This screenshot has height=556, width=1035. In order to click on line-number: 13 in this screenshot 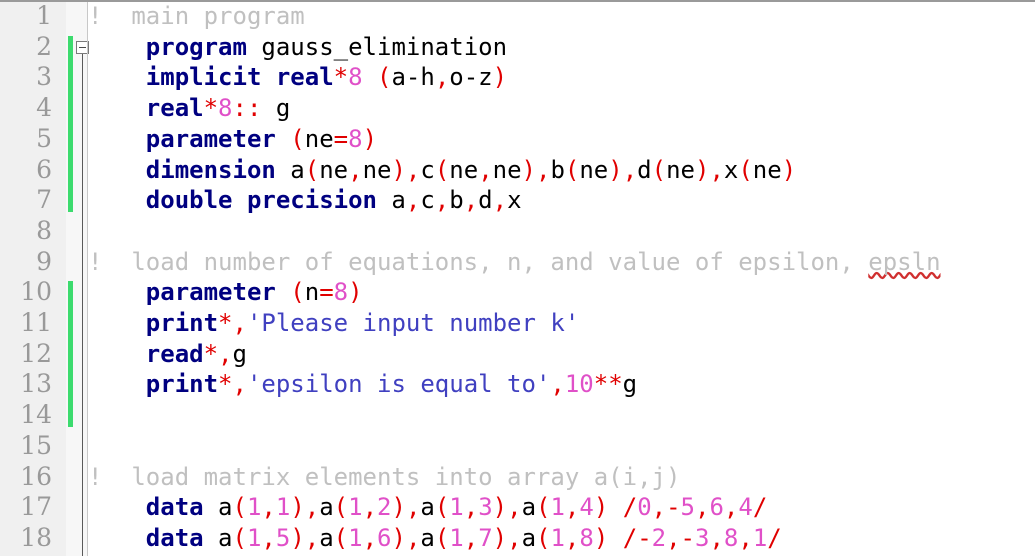, I will do `click(36, 384)`.